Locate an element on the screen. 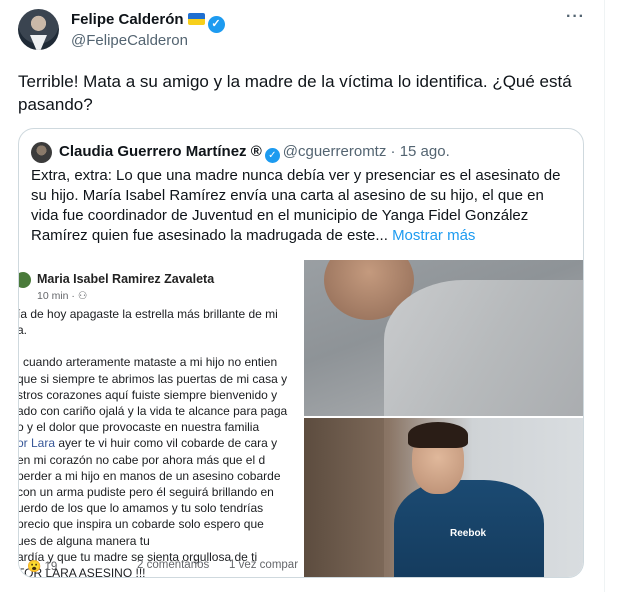 The height and width of the screenshot is (592, 625). fb-reactions: 😮 19 is located at coordinates (42, 567).